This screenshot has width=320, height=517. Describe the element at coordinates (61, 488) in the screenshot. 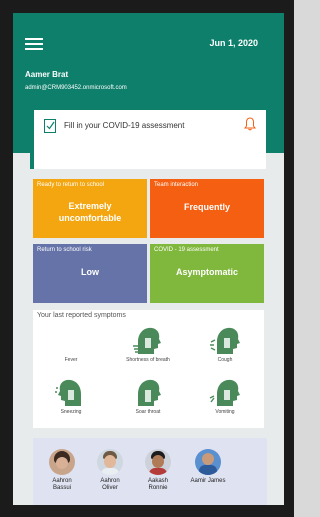

I see `member-name-last: Bassui` at that location.